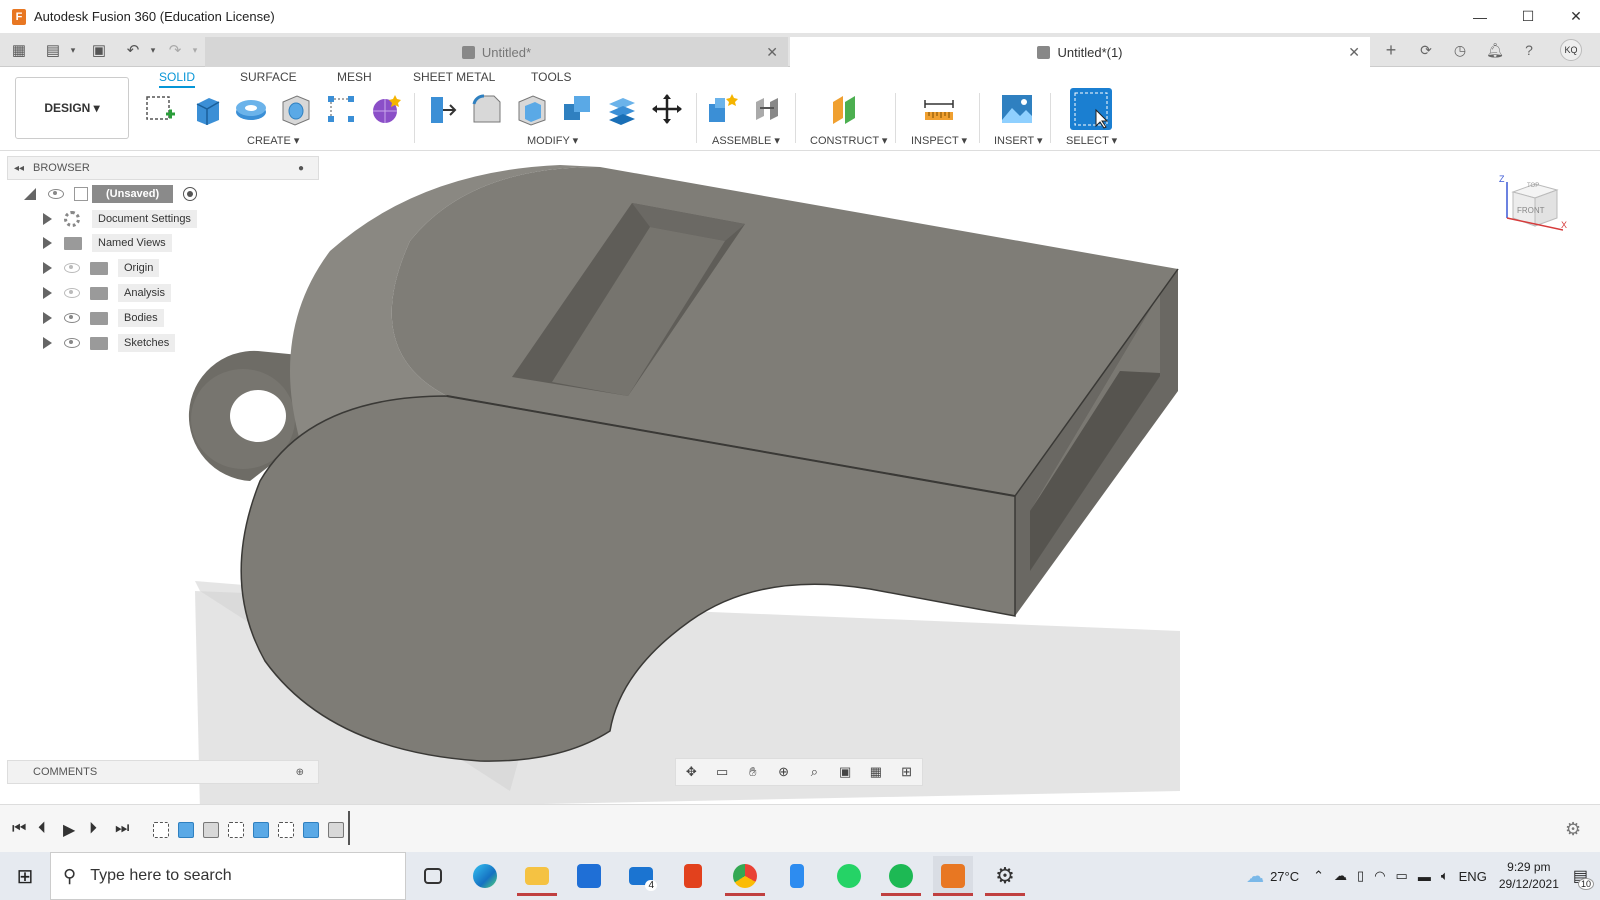 Image resolution: width=1600 pixels, height=900 pixels. I want to click on chrome-icon, so click(745, 876).